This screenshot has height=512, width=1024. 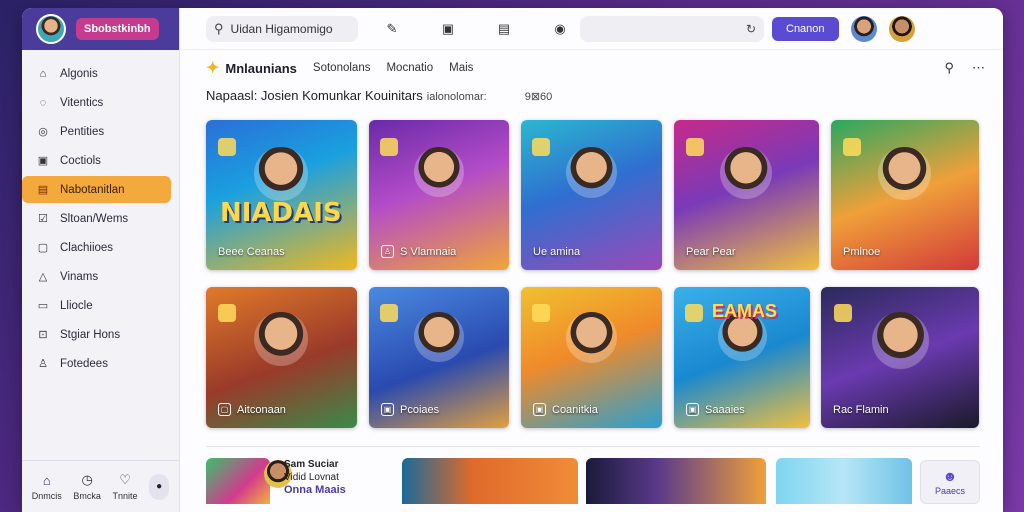 I want to click on sidebar-item-label: Vitentics, so click(x=82, y=102).